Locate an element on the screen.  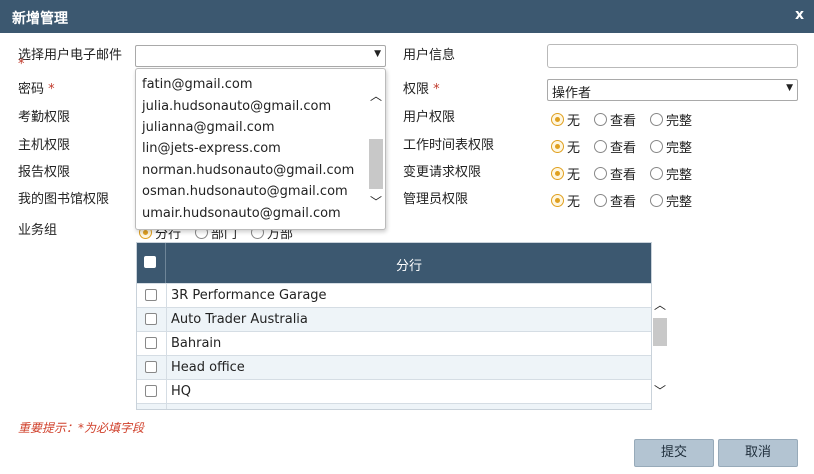
required-hint: 重要提示：*为必填字段 is located at coordinates (81, 428).